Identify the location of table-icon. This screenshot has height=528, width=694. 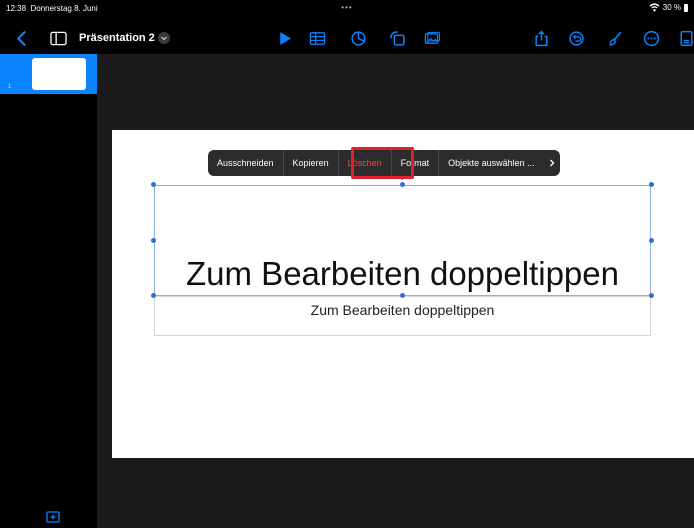
(317, 38).